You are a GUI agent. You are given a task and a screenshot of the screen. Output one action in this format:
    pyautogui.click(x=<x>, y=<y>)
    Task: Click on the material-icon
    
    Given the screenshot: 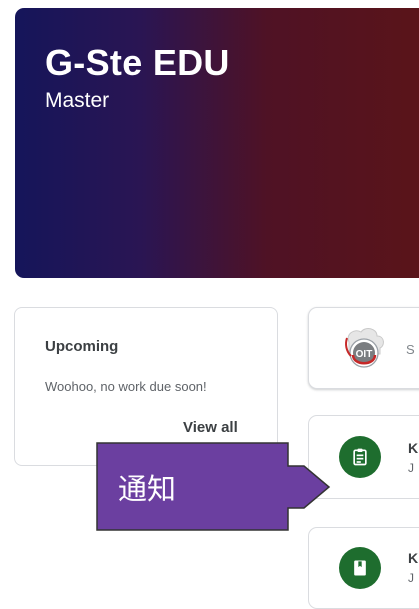 What is the action you would take?
    pyautogui.click(x=360, y=568)
    